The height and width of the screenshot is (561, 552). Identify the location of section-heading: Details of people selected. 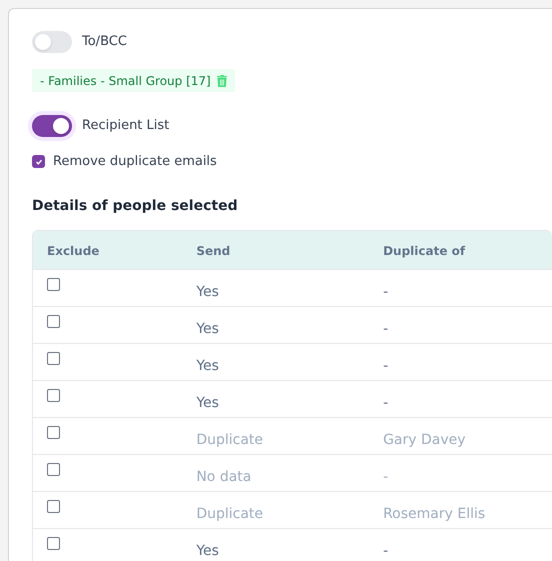
(135, 206).